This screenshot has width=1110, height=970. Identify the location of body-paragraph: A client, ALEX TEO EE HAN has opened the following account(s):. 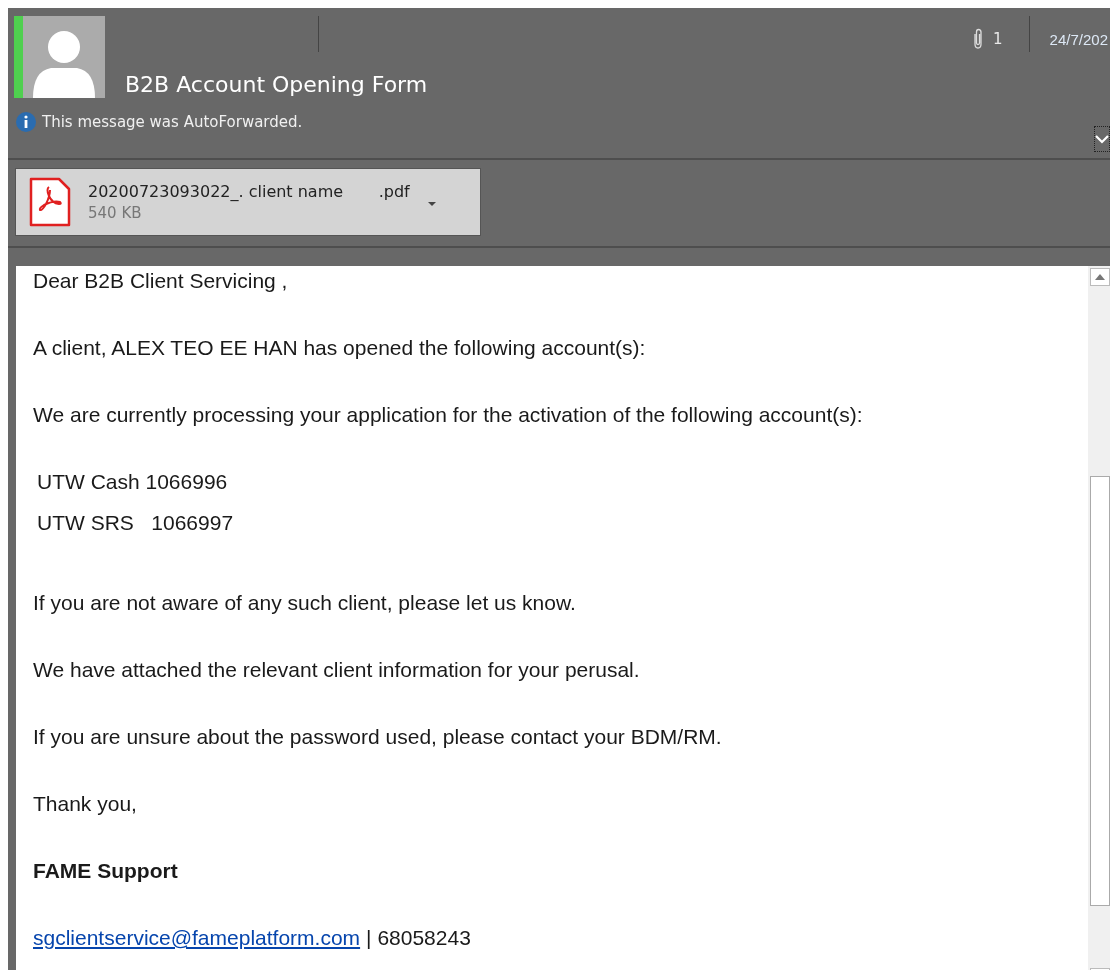
(340, 348).